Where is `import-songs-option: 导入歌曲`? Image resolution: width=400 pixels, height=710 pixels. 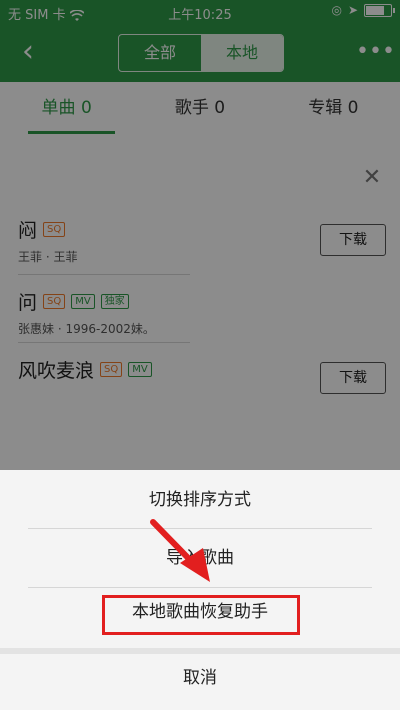
import-songs-option: 导入歌曲 is located at coordinates (200, 558).